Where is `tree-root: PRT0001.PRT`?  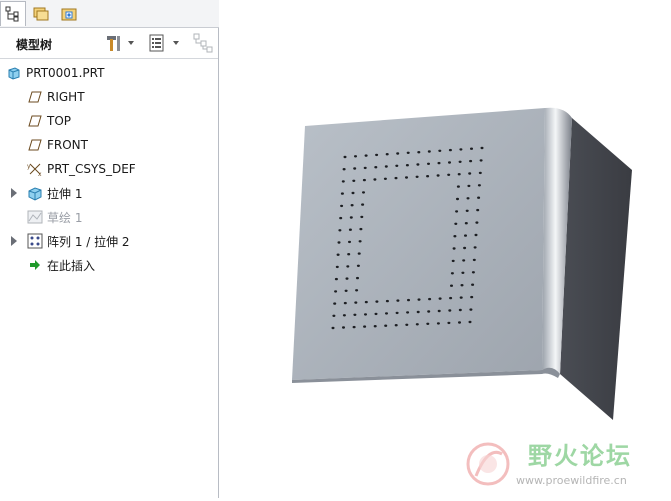 tree-root: PRT0001.PRT is located at coordinates (55, 73).